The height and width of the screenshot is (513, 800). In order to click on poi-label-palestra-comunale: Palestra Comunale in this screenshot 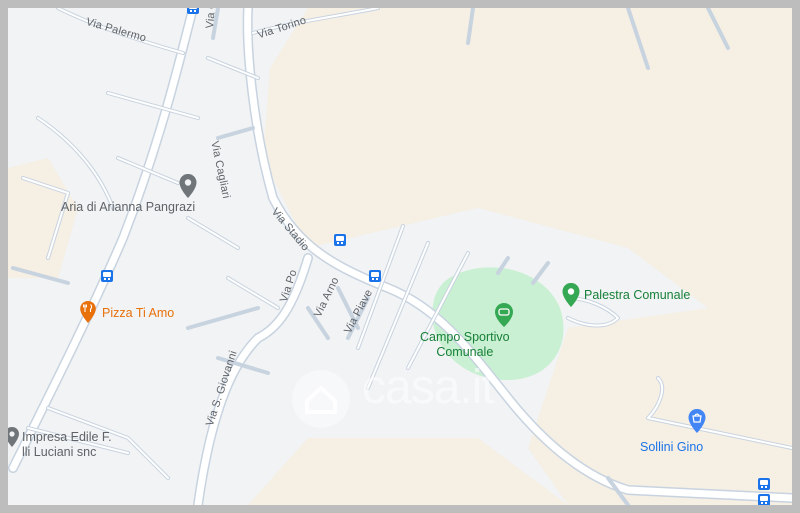, I will do `click(637, 295)`.